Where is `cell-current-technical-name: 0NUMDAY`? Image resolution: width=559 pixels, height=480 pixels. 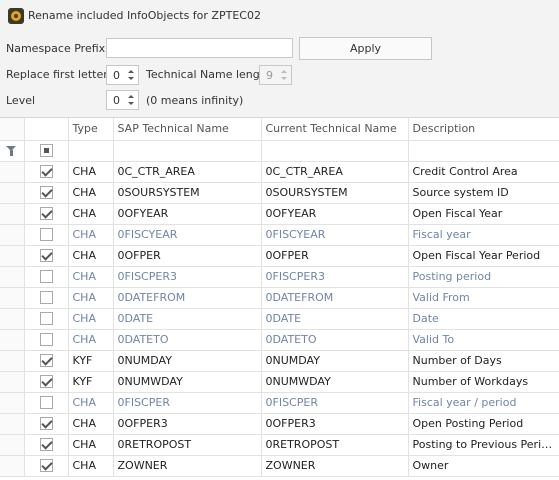 cell-current-technical-name: 0NUMDAY is located at coordinates (335, 361).